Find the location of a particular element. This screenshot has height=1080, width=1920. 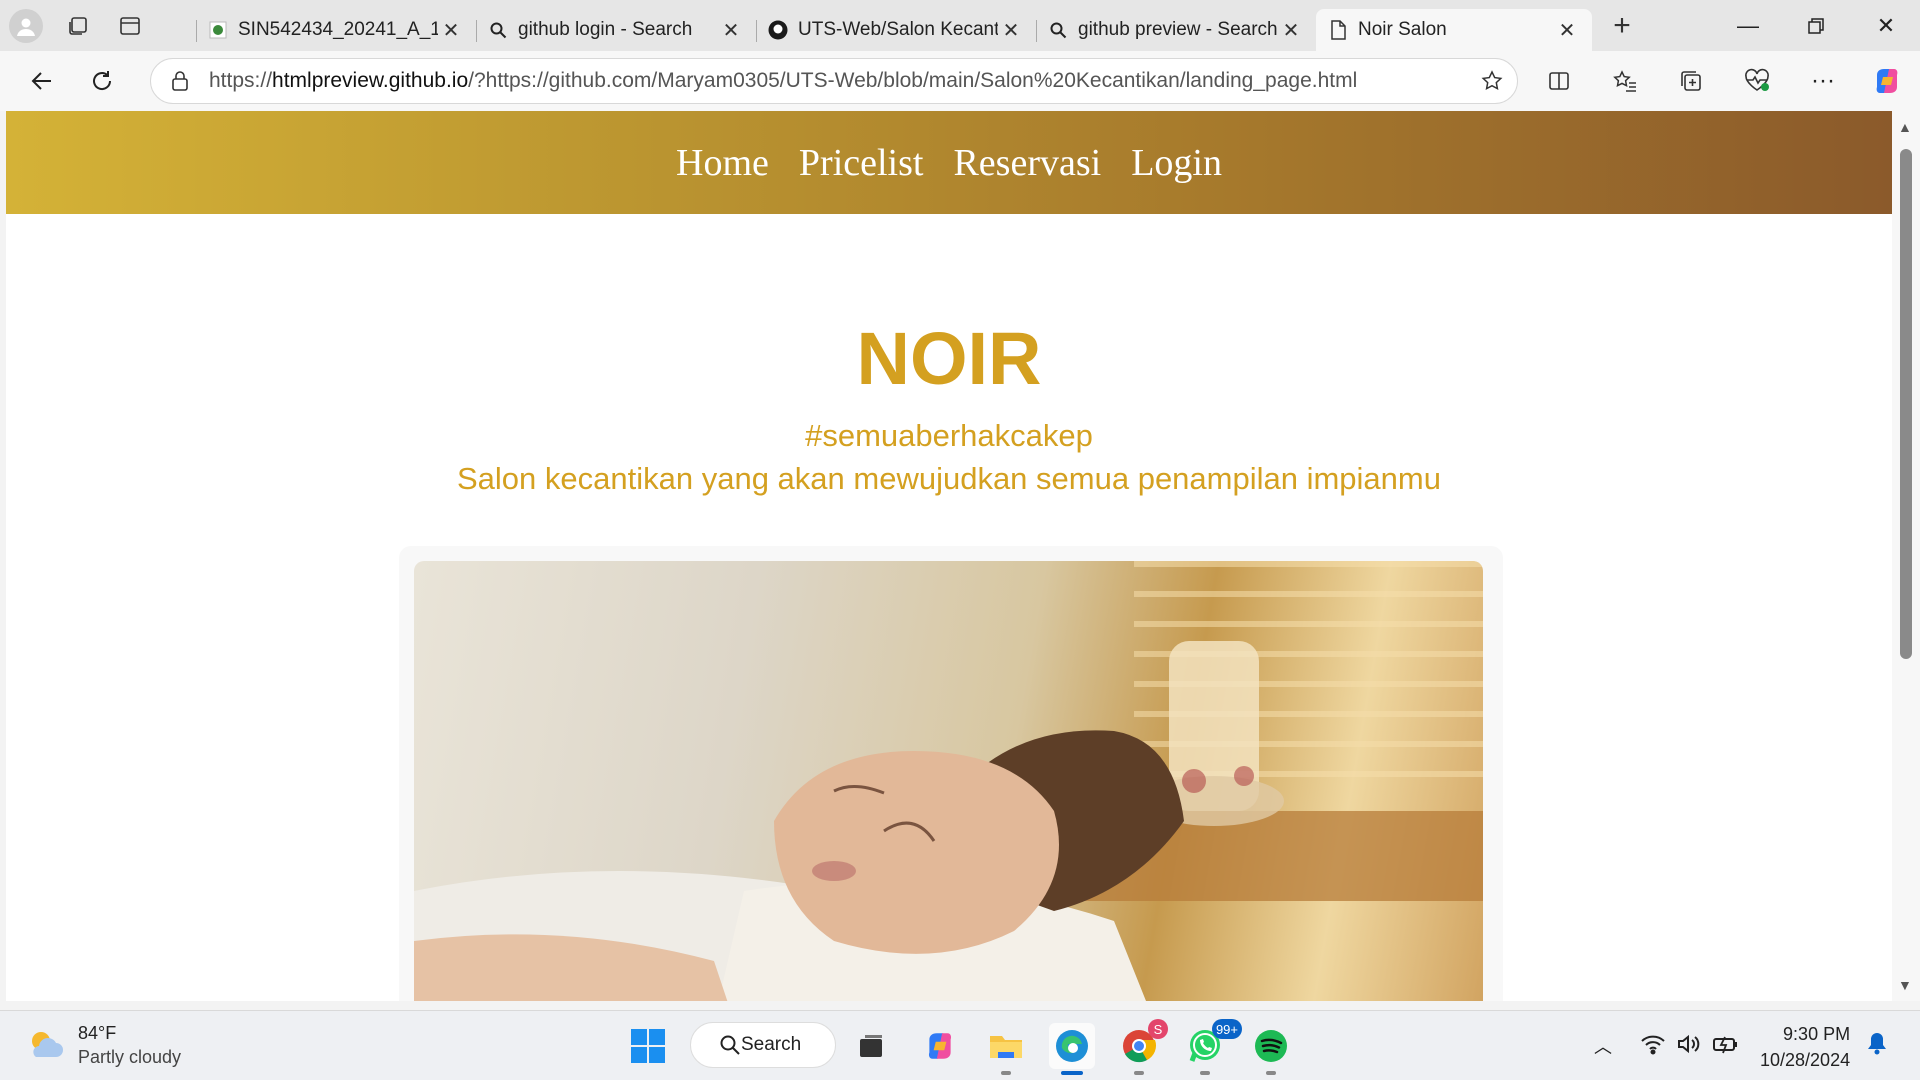

tab-title: SIN542434_20241_A_14 is located at coordinates (338, 29).